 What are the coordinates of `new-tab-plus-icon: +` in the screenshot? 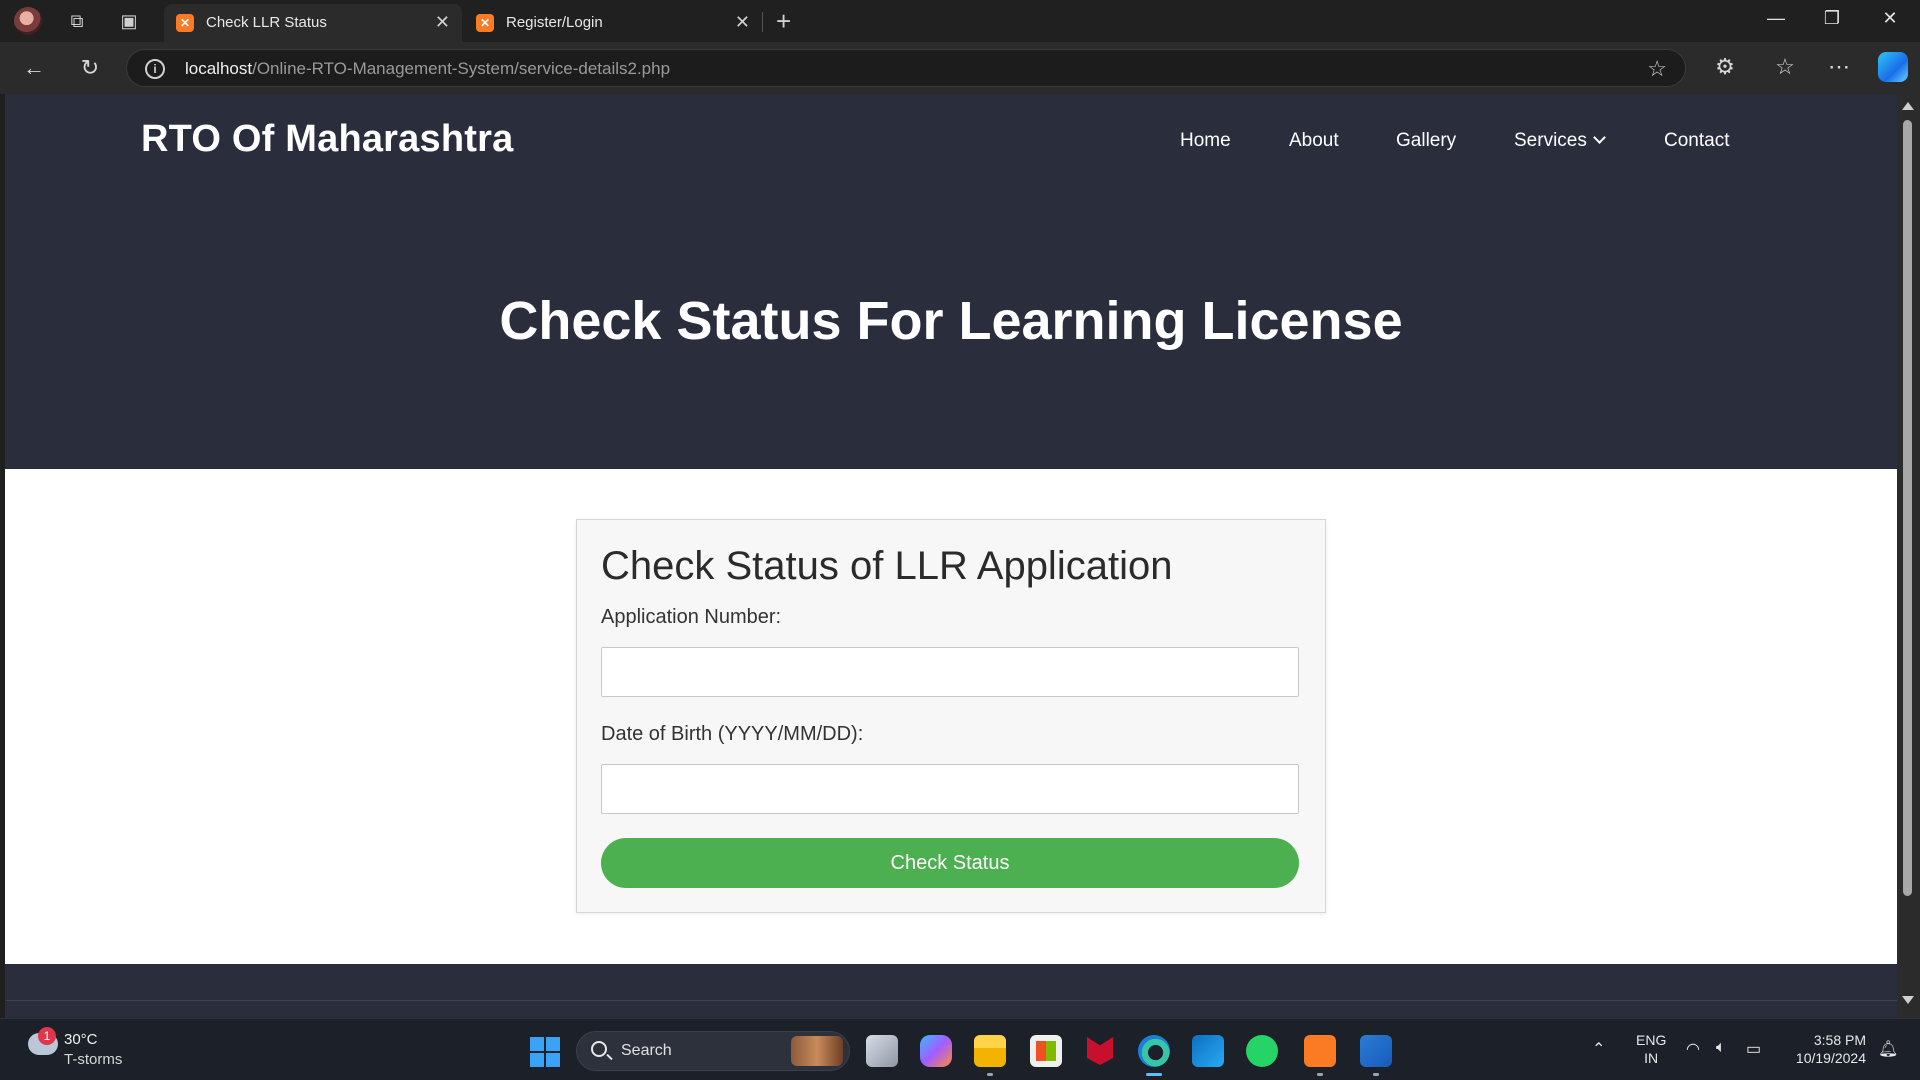 It's located at (783, 21).